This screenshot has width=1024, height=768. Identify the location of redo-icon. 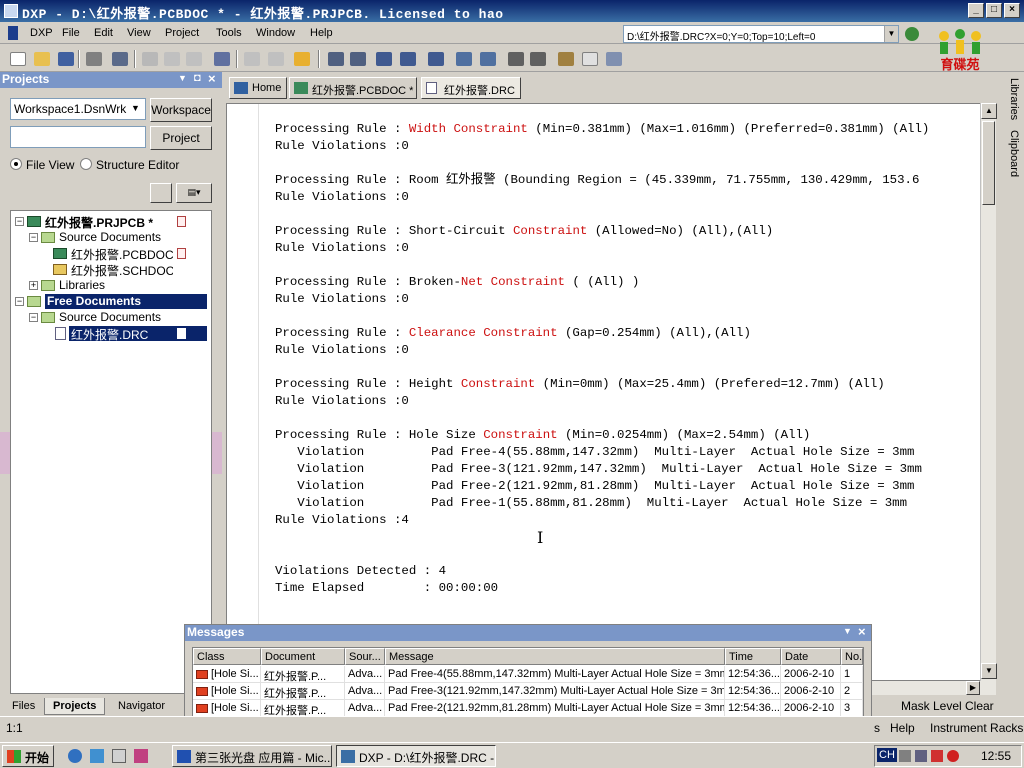
(276, 59).